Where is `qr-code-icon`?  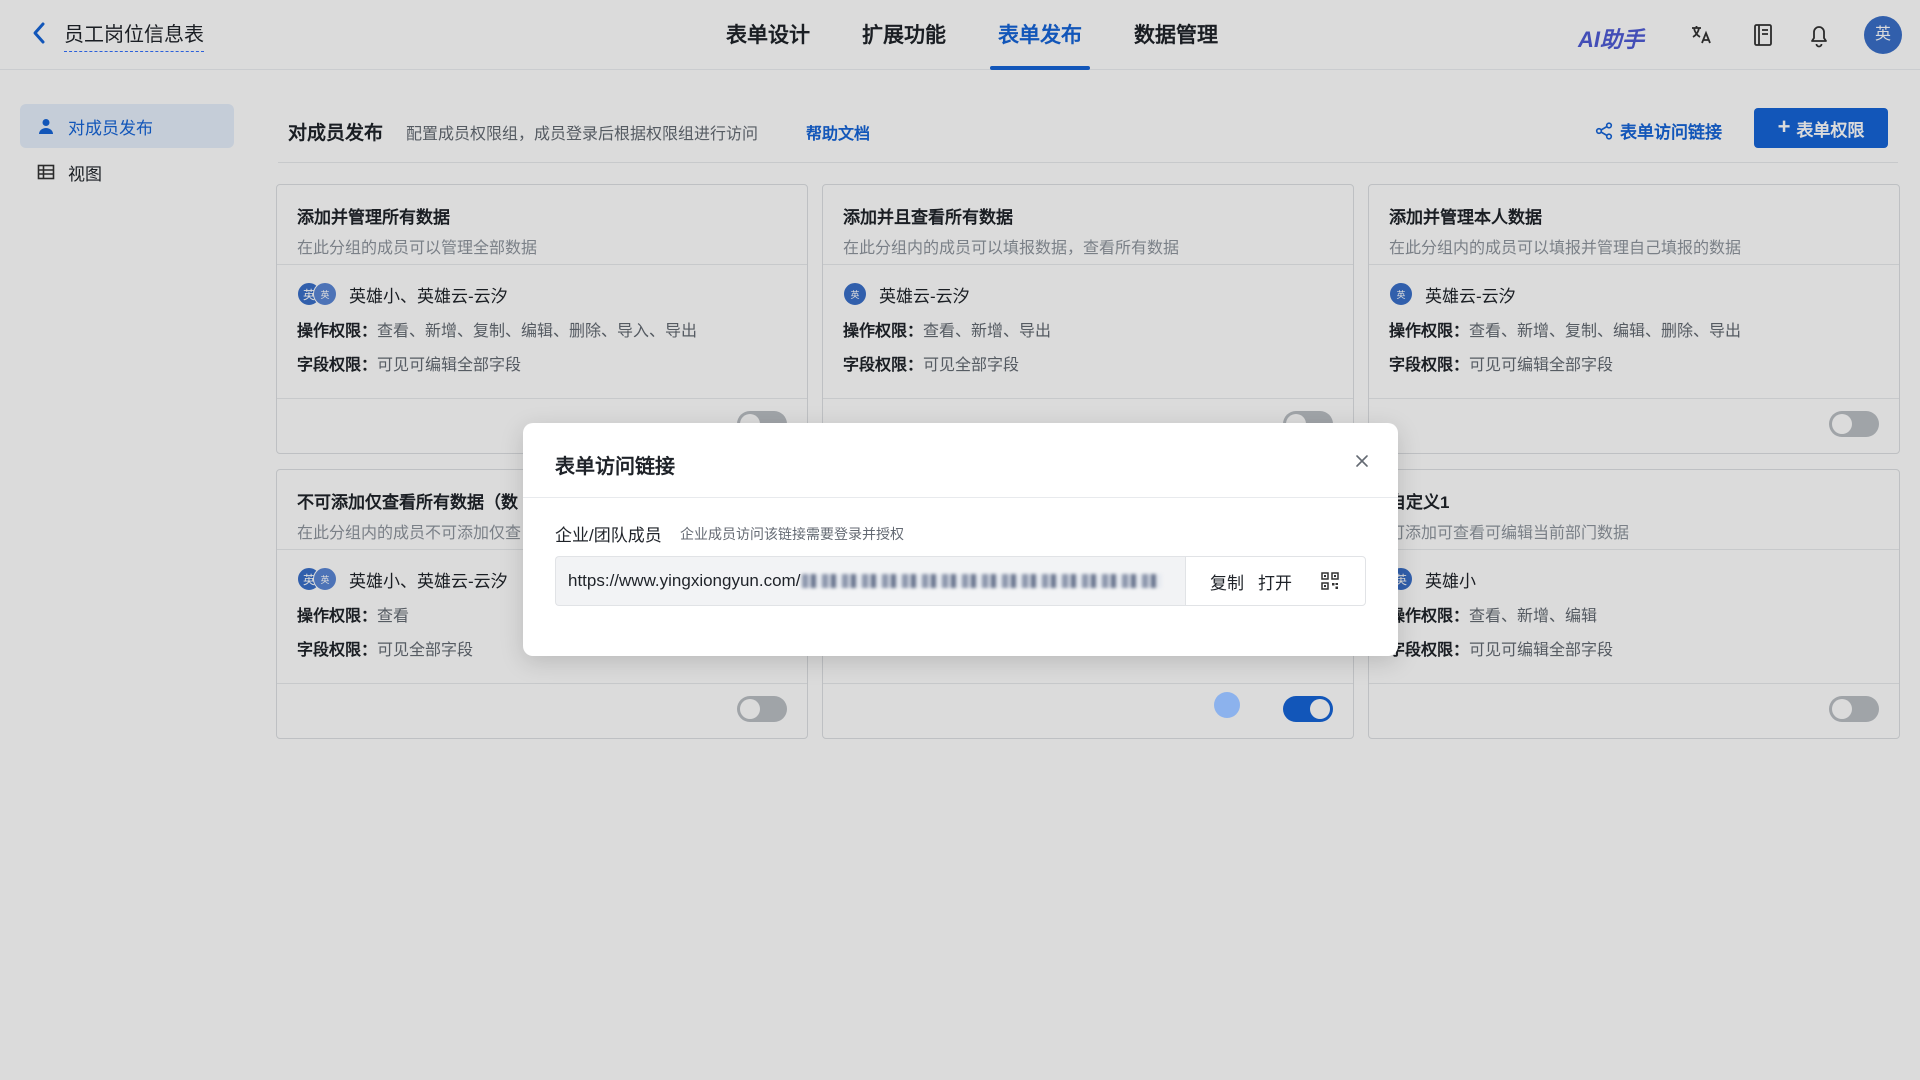 qr-code-icon is located at coordinates (1330, 581).